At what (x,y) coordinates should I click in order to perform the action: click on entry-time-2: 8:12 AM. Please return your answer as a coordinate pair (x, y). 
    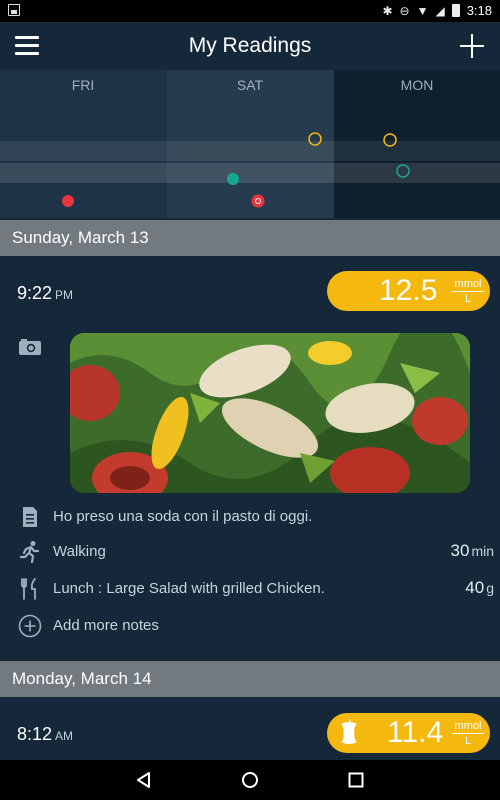
    Looking at the image, I should click on (45, 734).